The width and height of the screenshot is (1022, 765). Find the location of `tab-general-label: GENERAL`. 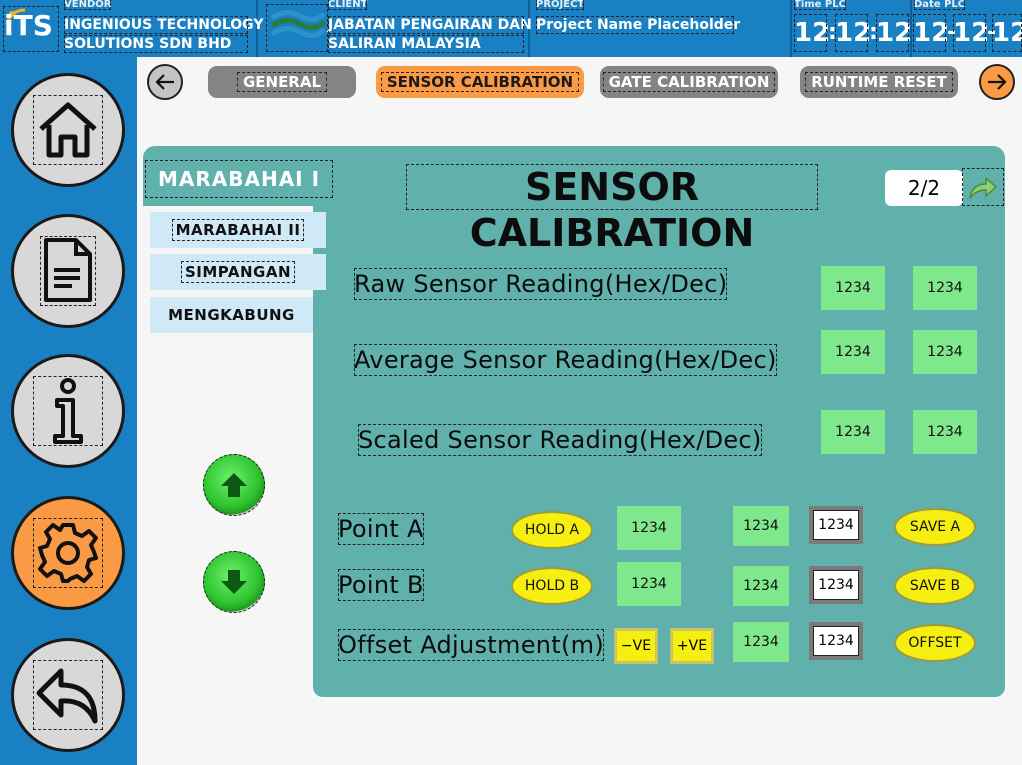

tab-general-label: GENERAL is located at coordinates (282, 82).